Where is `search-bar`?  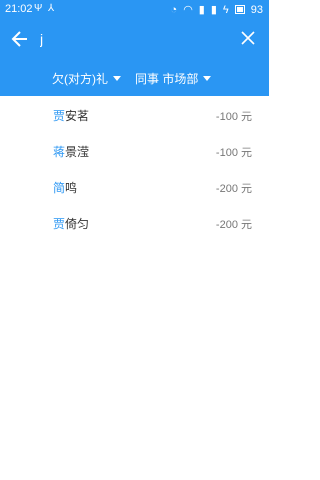 search-bar is located at coordinates (134, 40).